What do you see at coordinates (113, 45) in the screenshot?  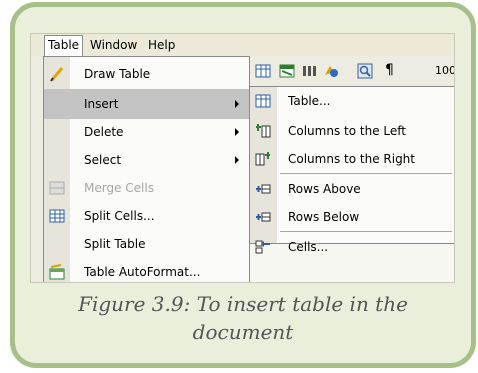 I see `menu-window: Window` at bounding box center [113, 45].